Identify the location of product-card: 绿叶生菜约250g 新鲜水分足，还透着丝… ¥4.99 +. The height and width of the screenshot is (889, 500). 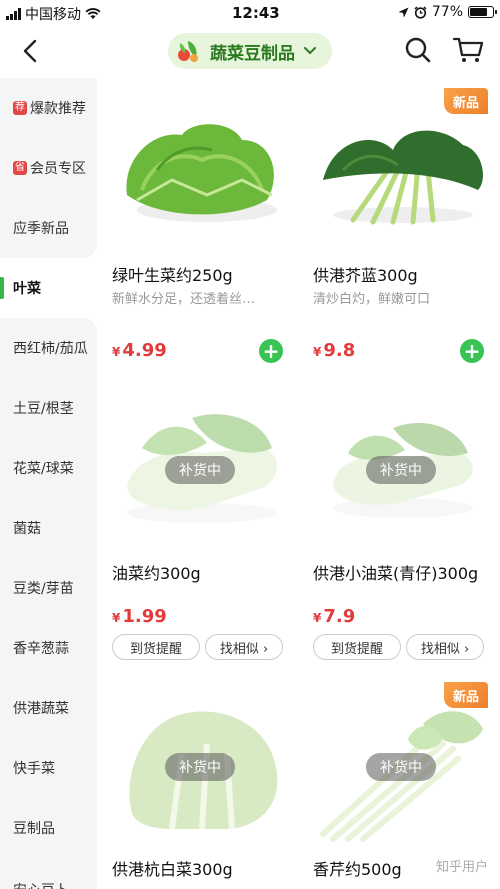
(207, 235).